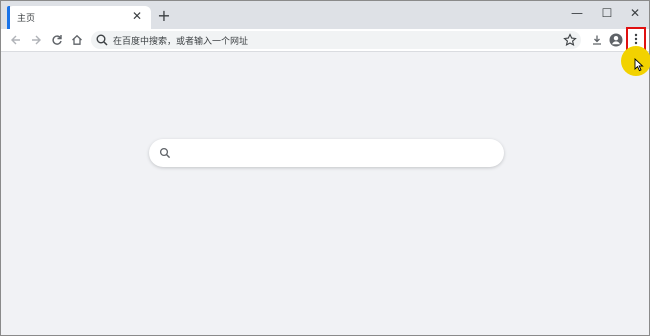 The width and height of the screenshot is (650, 336). I want to click on download-button, so click(597, 40).